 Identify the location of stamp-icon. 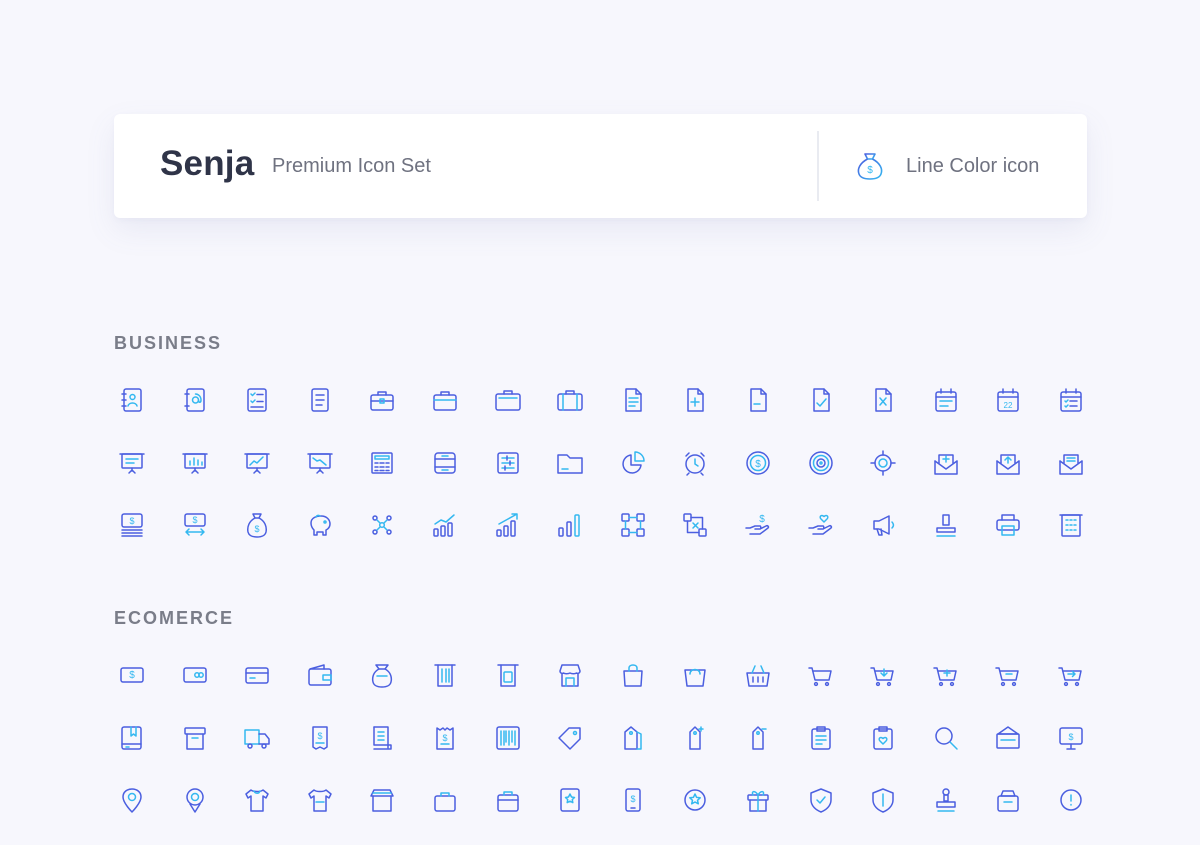
(946, 525).